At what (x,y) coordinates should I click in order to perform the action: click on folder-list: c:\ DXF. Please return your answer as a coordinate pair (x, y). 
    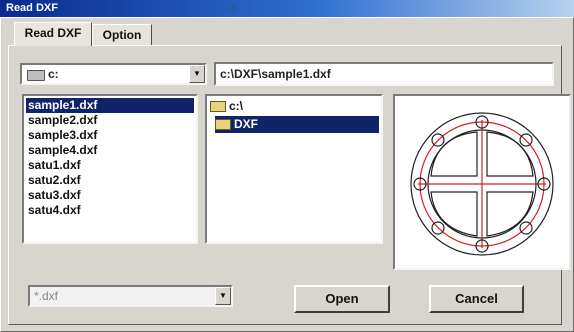
    Looking at the image, I should click on (294, 169).